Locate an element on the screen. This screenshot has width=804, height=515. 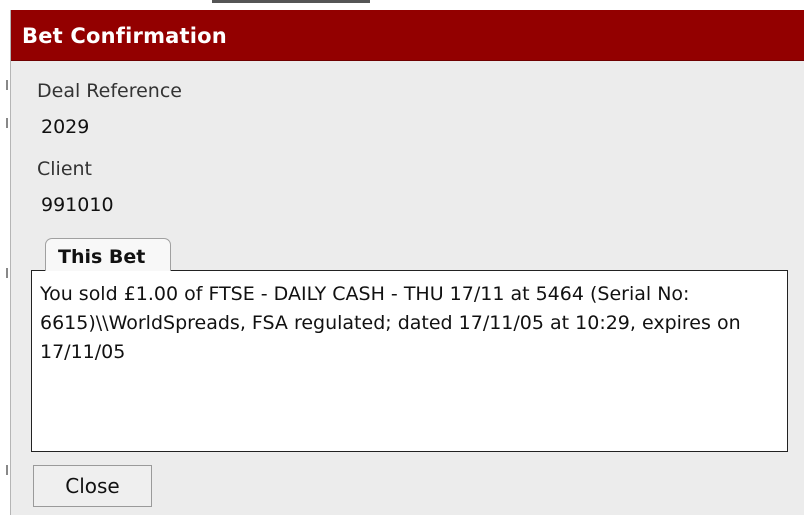
tab-this-bet-label: This Bet is located at coordinates (102, 257).